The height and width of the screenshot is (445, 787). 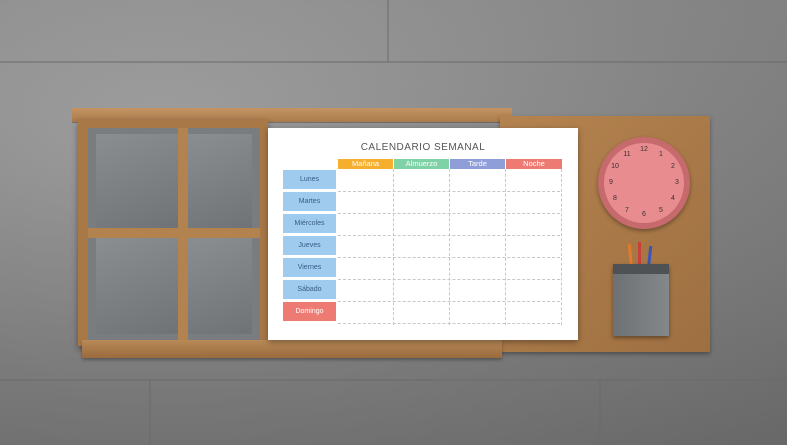 What do you see at coordinates (309, 179) in the screenshot?
I see `day-label-lunes: Lunes` at bounding box center [309, 179].